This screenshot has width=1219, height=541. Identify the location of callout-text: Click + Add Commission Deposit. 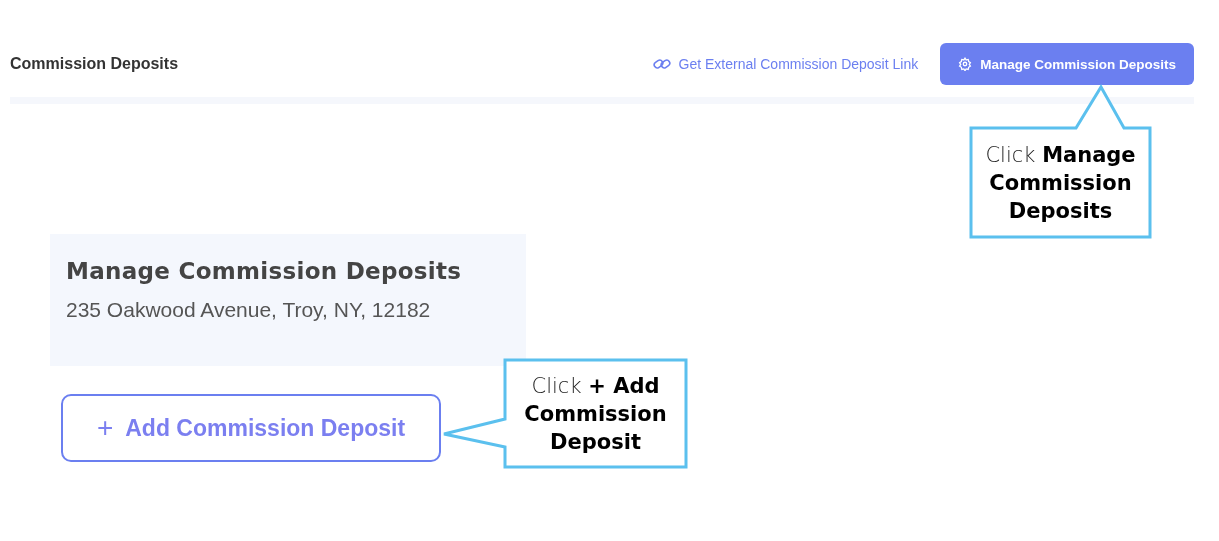
(595, 414).